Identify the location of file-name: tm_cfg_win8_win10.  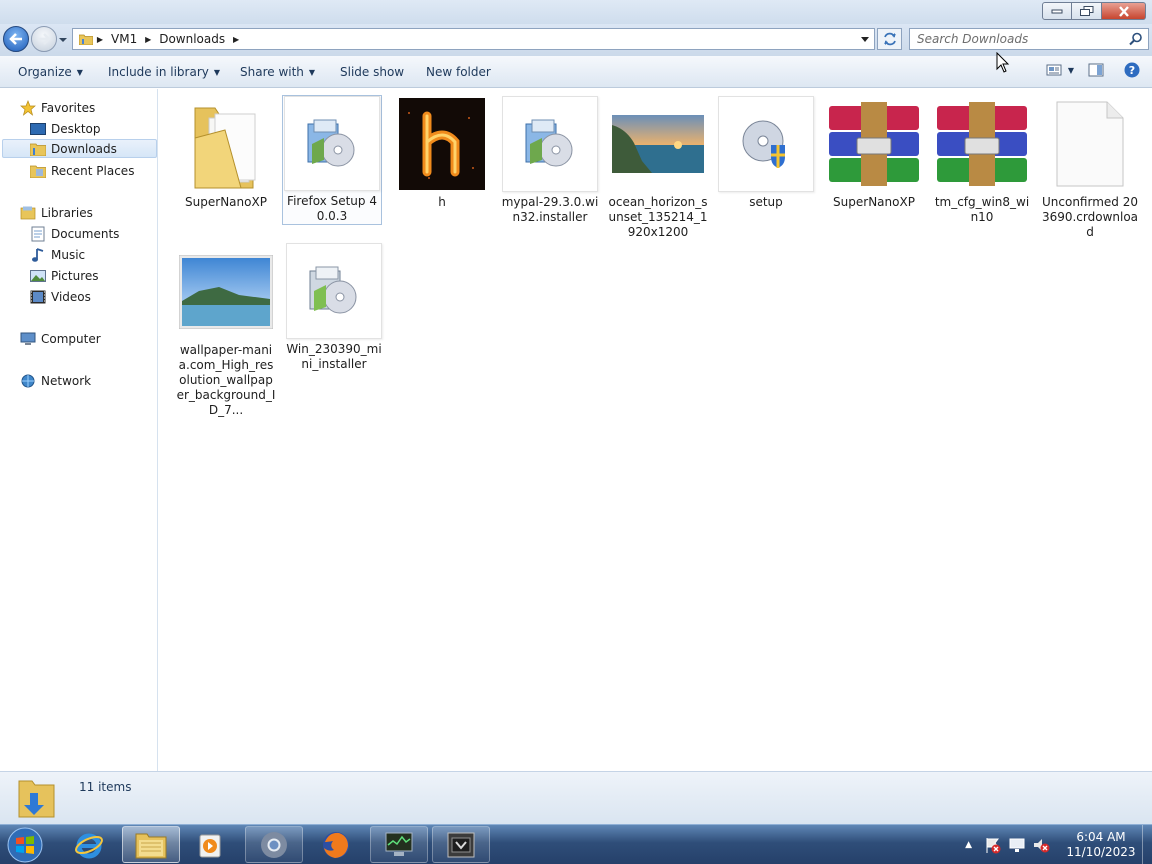
(982, 209).